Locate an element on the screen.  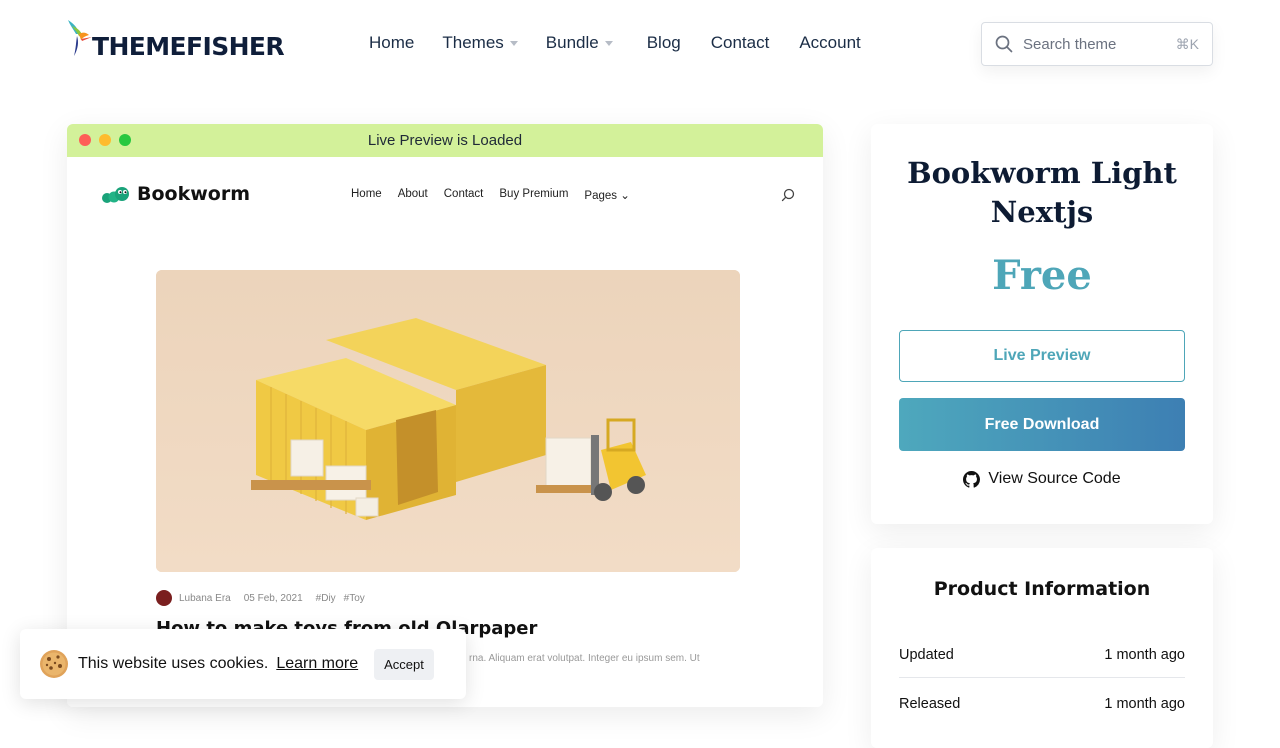
hummingbird-logo-icon is located at coordinates (83, 39).